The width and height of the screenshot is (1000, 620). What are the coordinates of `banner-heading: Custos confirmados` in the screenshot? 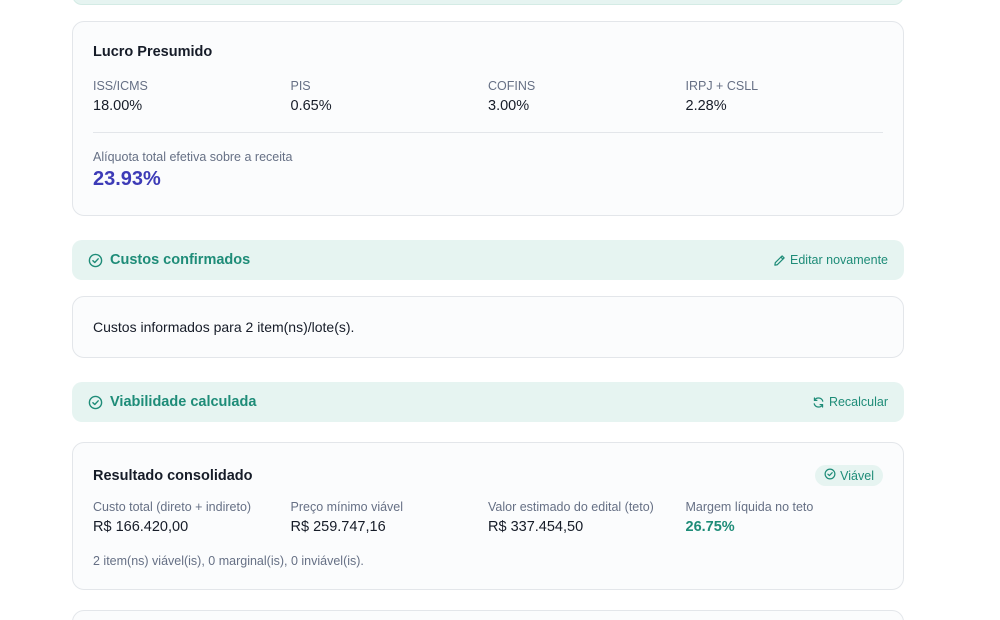 It's located at (169, 260).